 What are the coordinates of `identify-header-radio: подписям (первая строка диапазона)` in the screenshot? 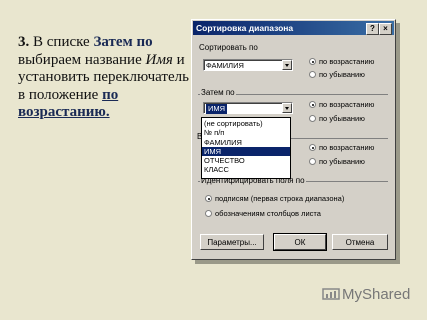 It's located at (274, 198).